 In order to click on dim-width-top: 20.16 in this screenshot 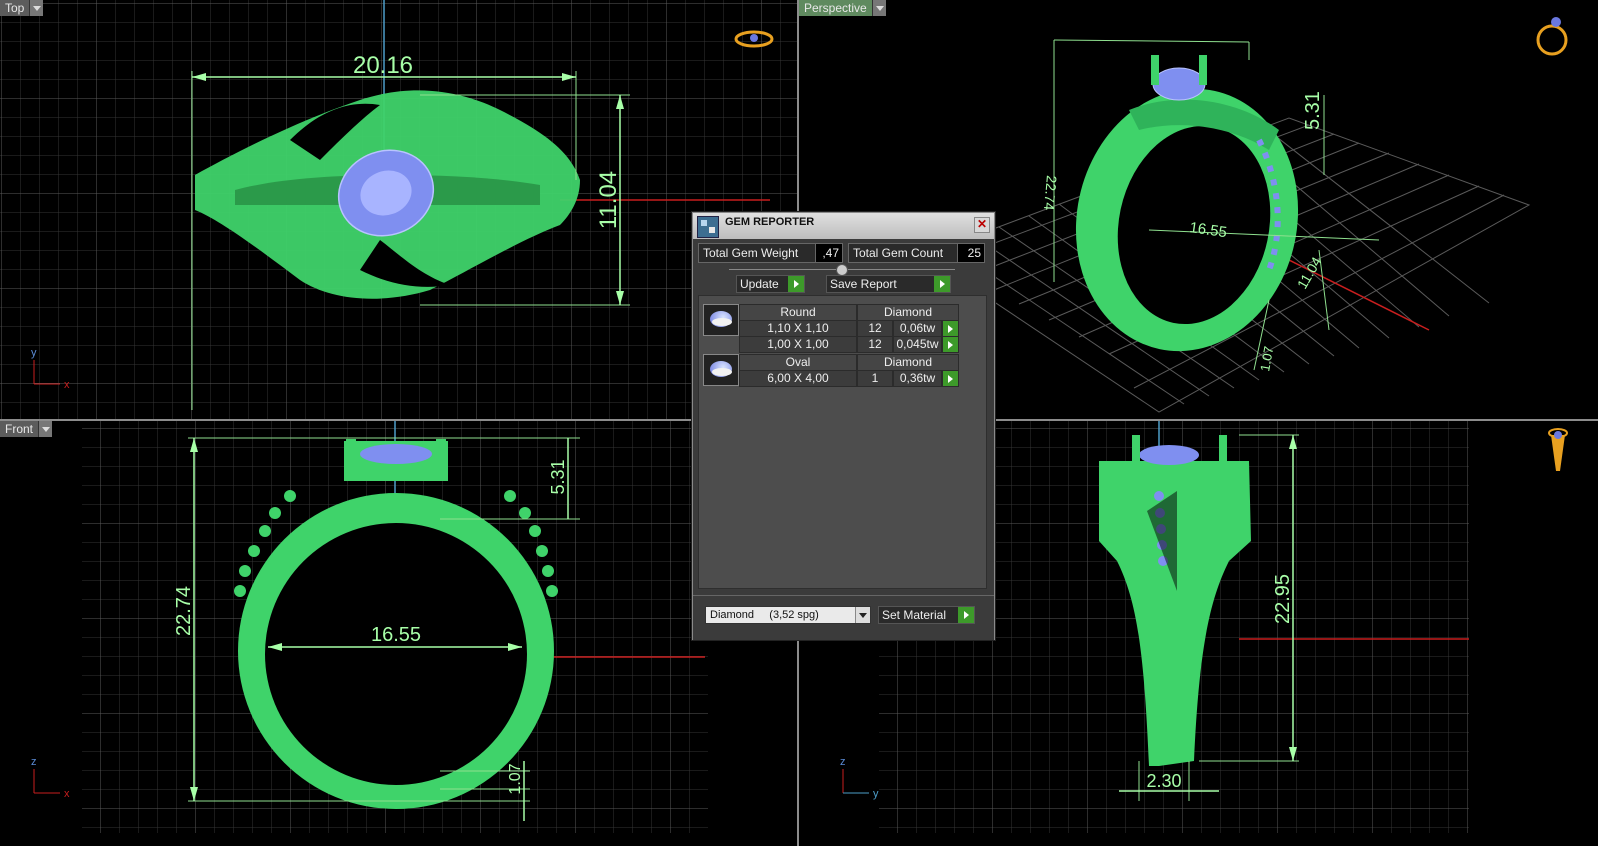, I will do `click(383, 65)`.